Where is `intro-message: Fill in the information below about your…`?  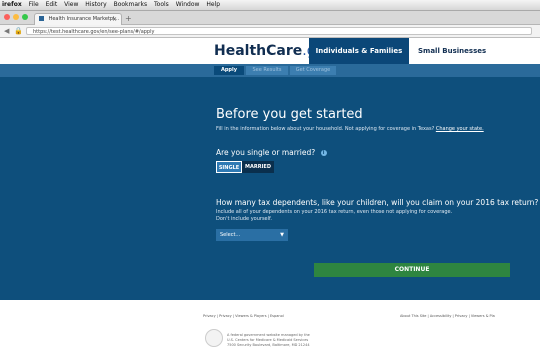
intro-message: Fill in the information below about your… is located at coordinates (325, 129).